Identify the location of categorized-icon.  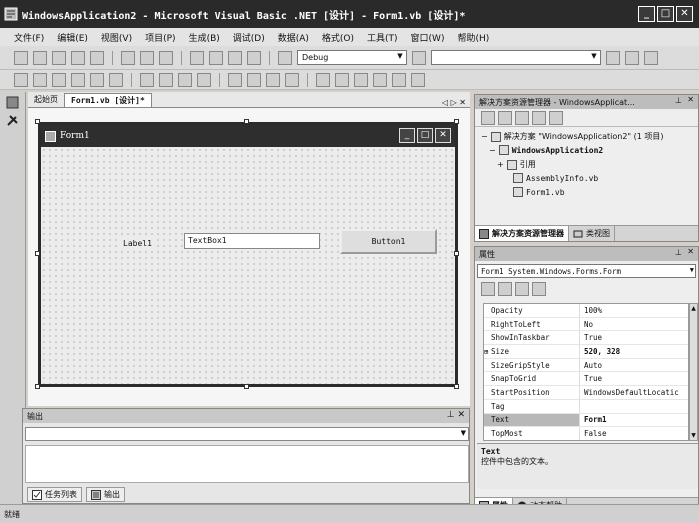
(488, 289).